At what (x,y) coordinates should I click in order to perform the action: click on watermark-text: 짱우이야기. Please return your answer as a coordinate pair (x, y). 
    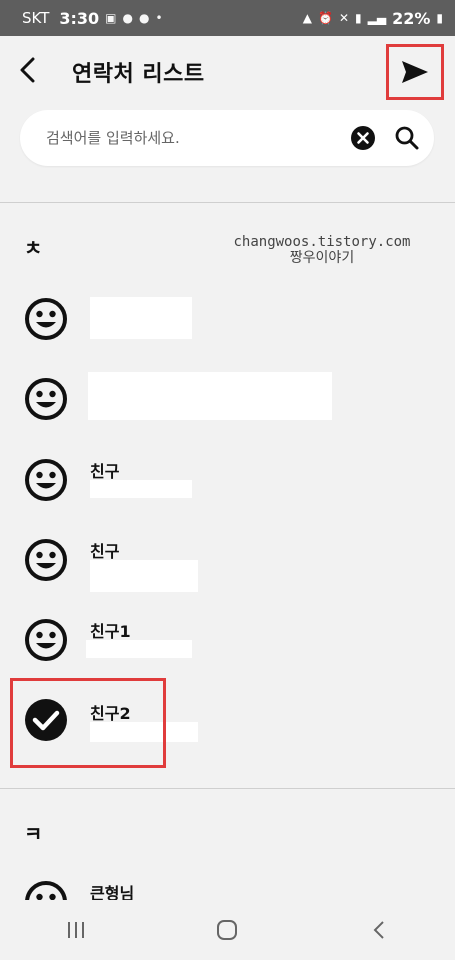
    Looking at the image, I should click on (322, 258).